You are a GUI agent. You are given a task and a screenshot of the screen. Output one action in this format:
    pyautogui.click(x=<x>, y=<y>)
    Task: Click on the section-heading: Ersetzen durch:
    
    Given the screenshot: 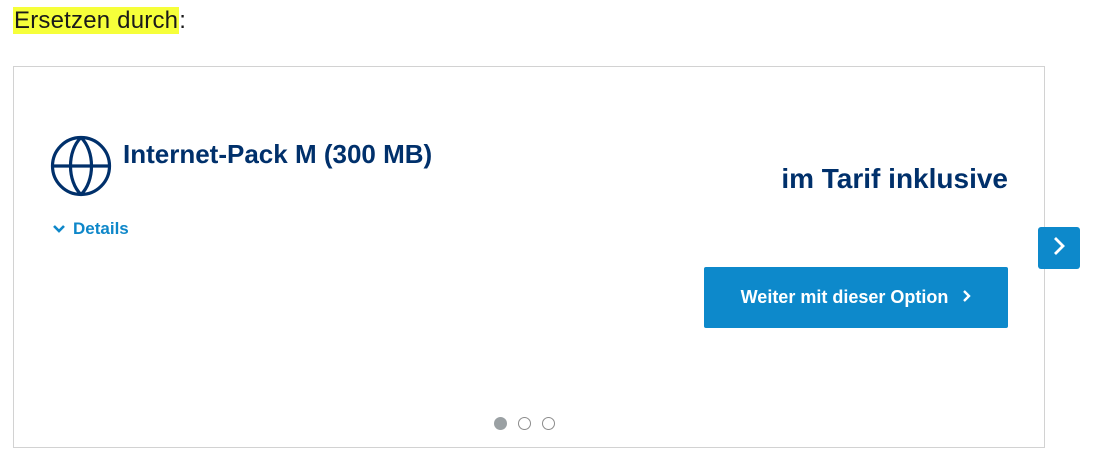 What is the action you would take?
    pyautogui.click(x=99, y=21)
    